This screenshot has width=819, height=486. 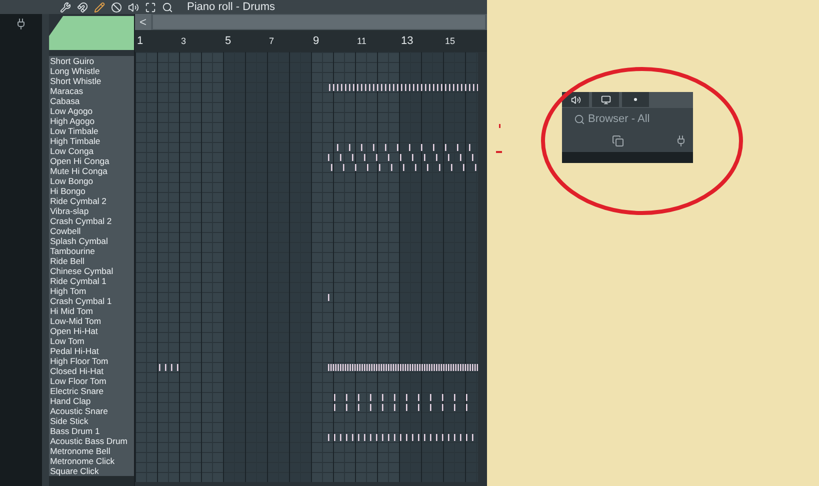 What do you see at coordinates (91, 221) in the screenshot?
I see `drum-key-label: Crash Cymbal 2` at bounding box center [91, 221].